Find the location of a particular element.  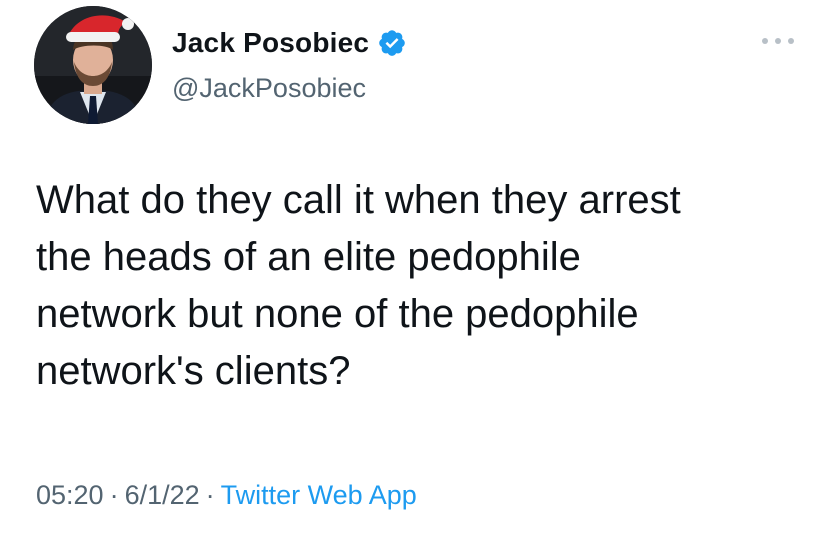

avatar is located at coordinates (93, 65).